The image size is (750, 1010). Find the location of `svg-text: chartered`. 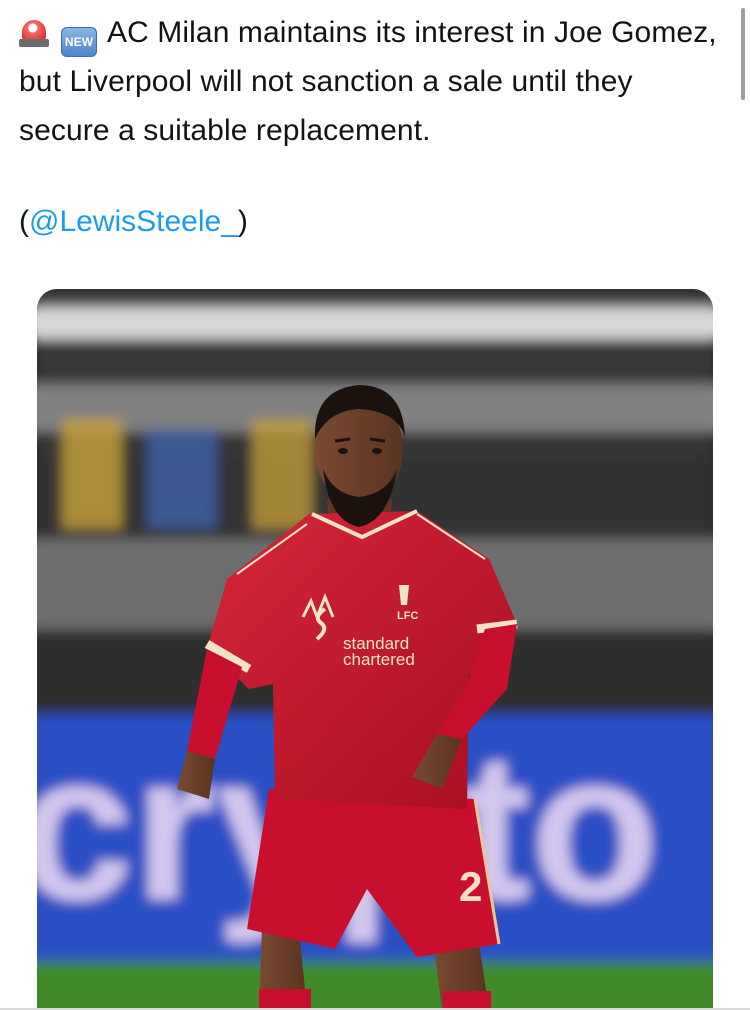

svg-text: chartered is located at coordinates (379, 659).